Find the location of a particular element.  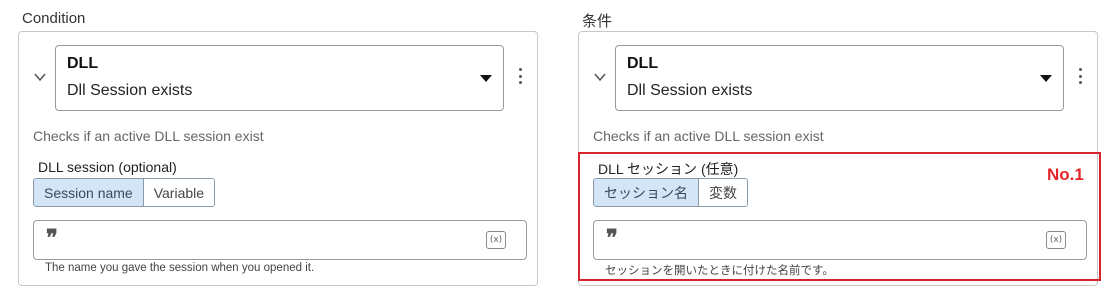

toggle-session-name: Session name is located at coordinates (89, 192).